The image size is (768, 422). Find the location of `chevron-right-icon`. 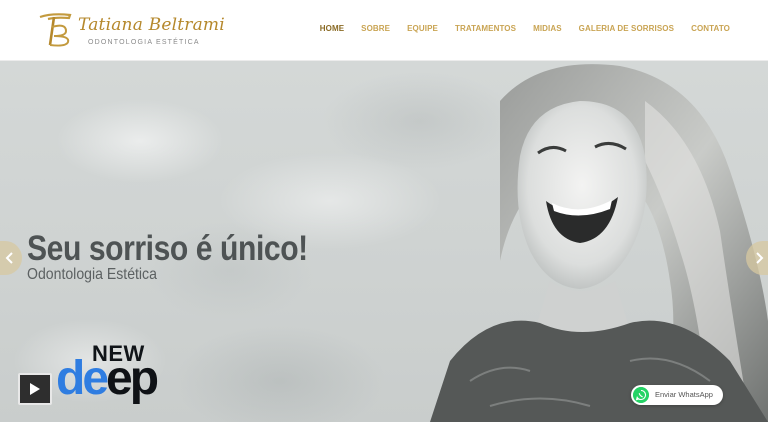

chevron-right-icon is located at coordinates (760, 258).